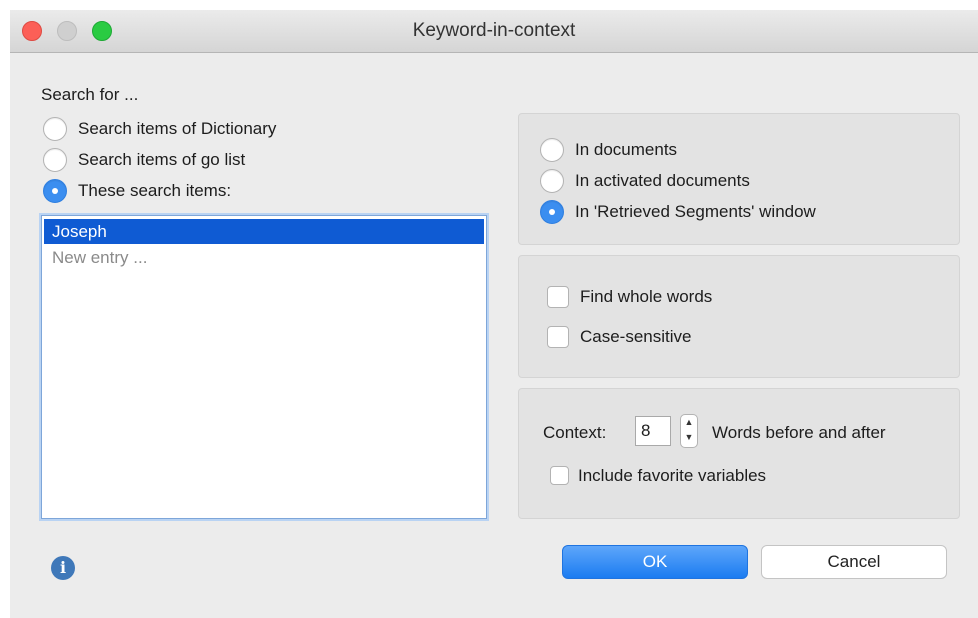 This screenshot has height=618, width=978. What do you see at coordinates (264, 231) in the screenshot?
I see `list-item-selected: Joseph` at bounding box center [264, 231].